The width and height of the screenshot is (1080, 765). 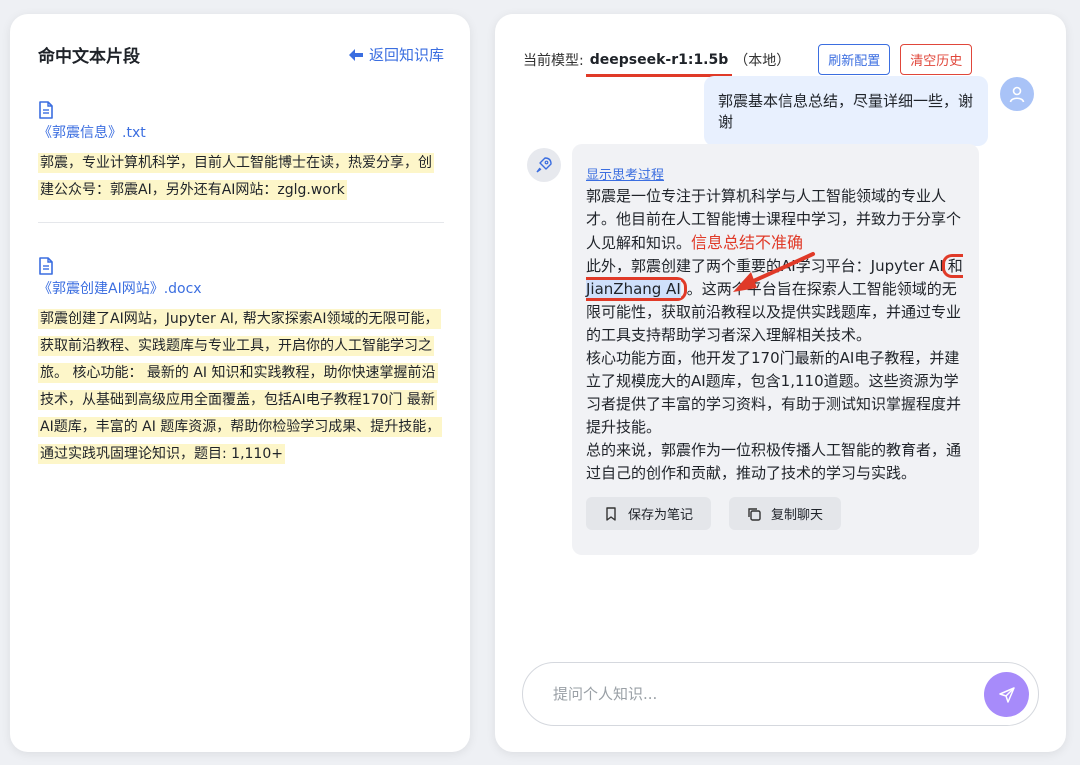 What do you see at coordinates (355, 54) in the screenshot?
I see `arrow-left-icon` at bounding box center [355, 54].